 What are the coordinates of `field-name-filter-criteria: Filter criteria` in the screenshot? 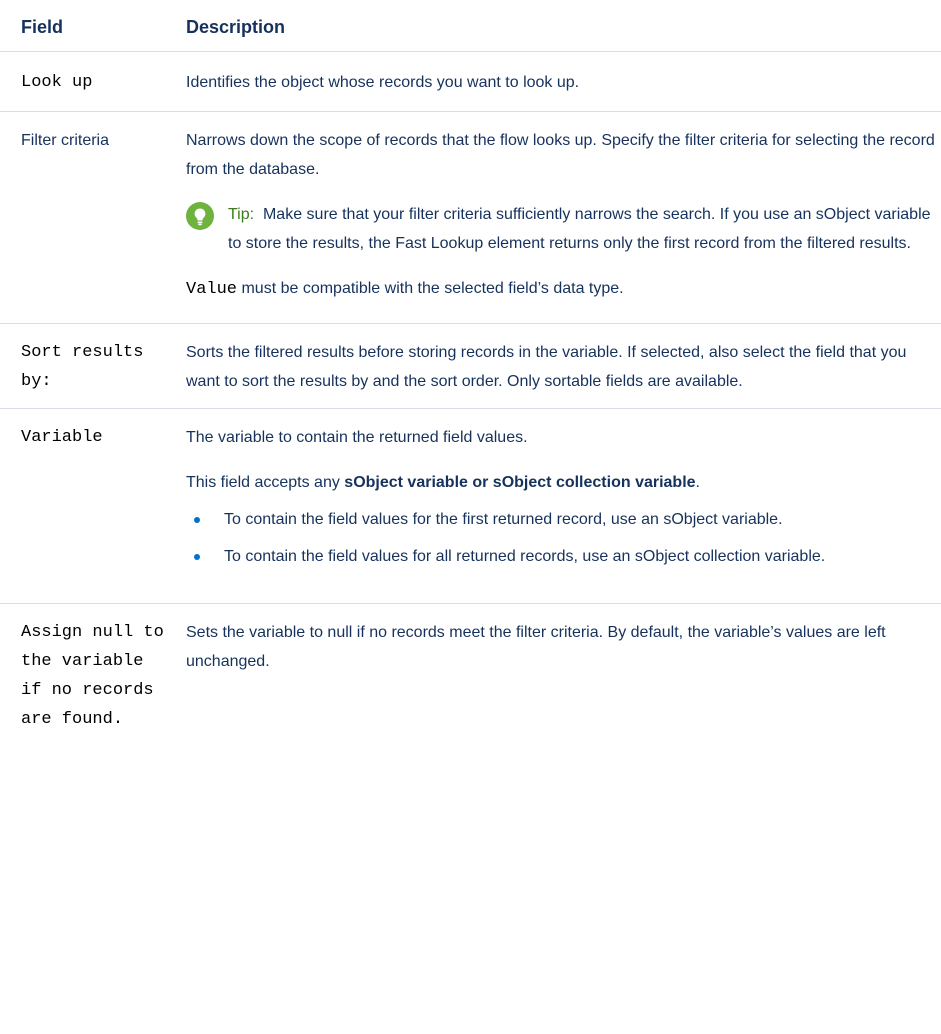 It's located at (65, 140).